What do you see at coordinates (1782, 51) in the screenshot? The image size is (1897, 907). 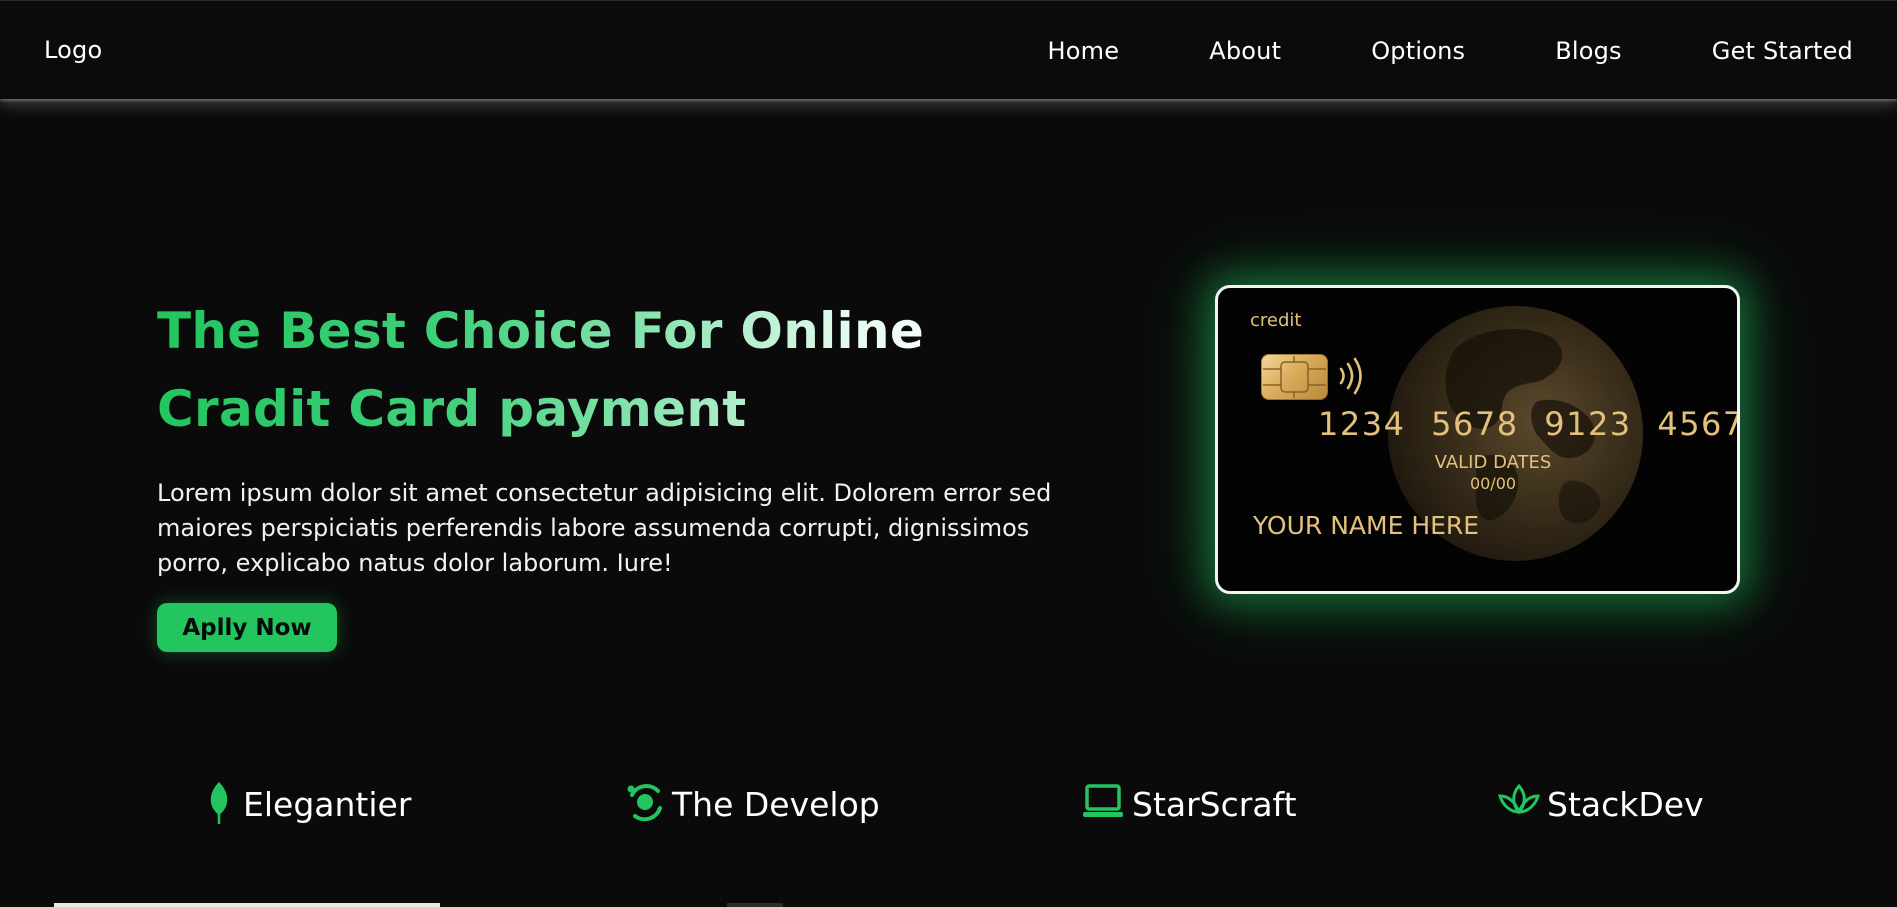 I see `nav-link-get-started: Get Started` at bounding box center [1782, 51].